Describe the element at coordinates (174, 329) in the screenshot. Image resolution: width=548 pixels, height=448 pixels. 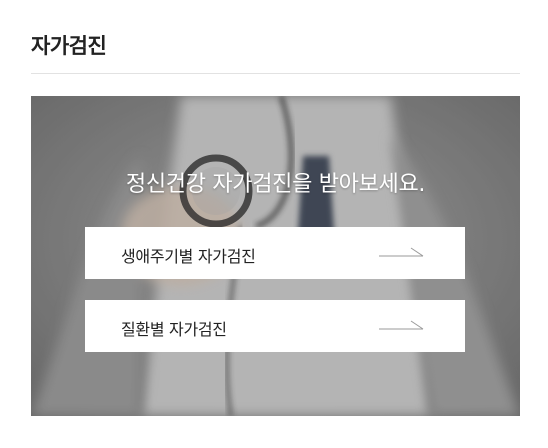
I see `disease-self-check-label: 질환별 자가검진` at that location.